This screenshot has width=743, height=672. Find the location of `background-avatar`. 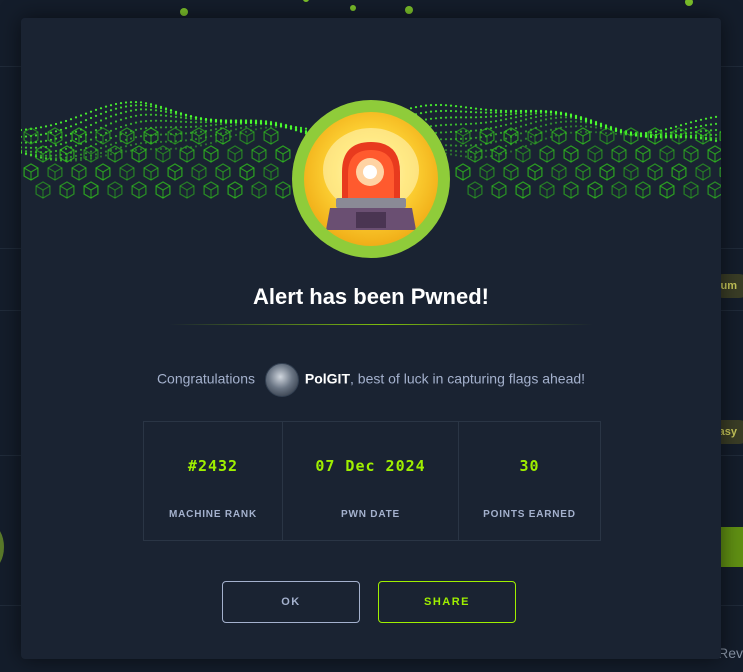

background-avatar is located at coordinates (2, 547).